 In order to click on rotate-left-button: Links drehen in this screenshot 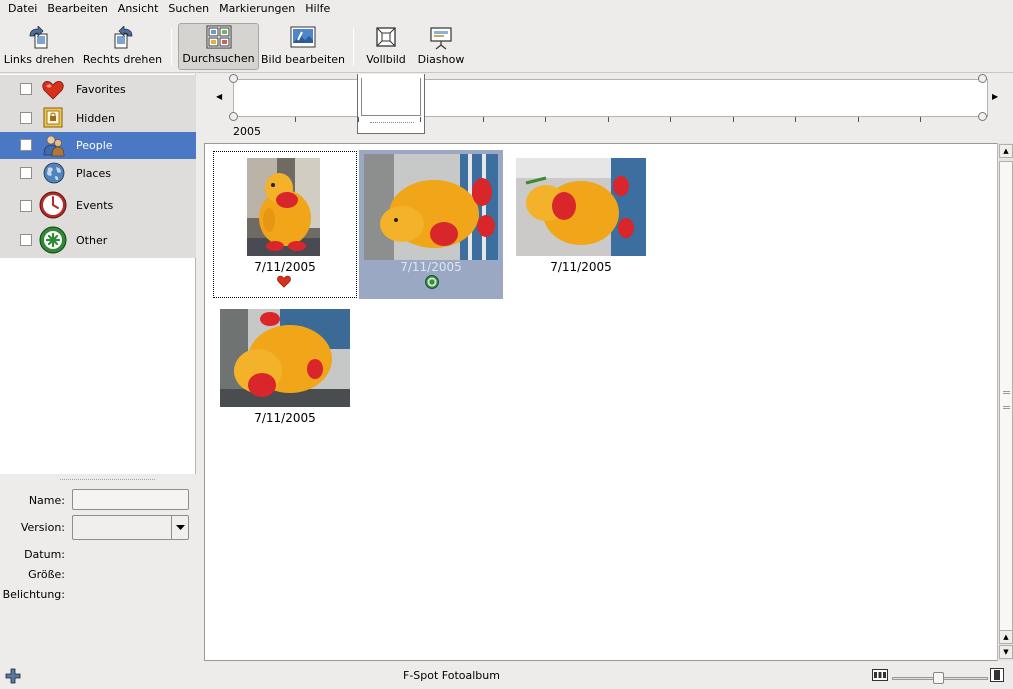, I will do `click(39, 46)`.